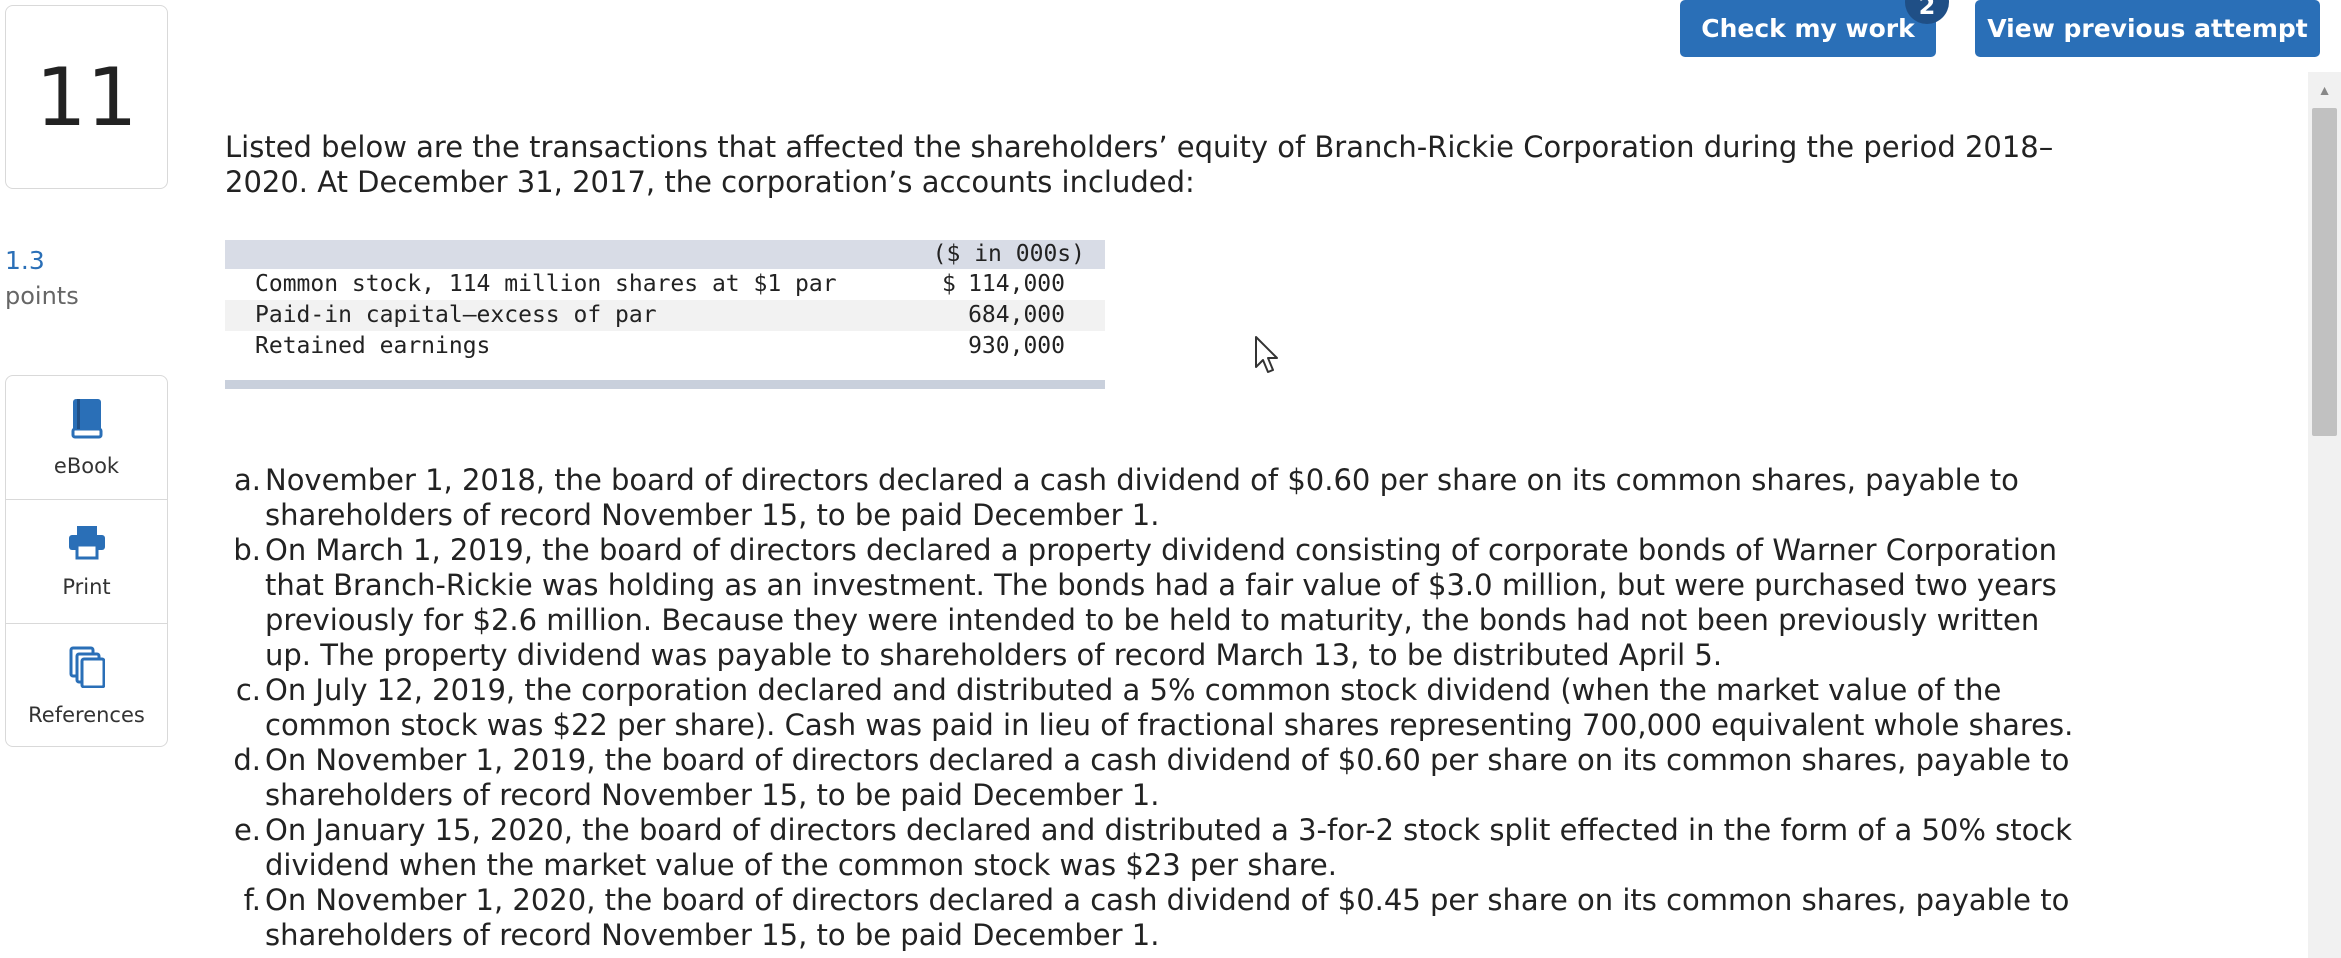 The image size is (2341, 958). I want to click on item-letter: b., so click(247, 550).